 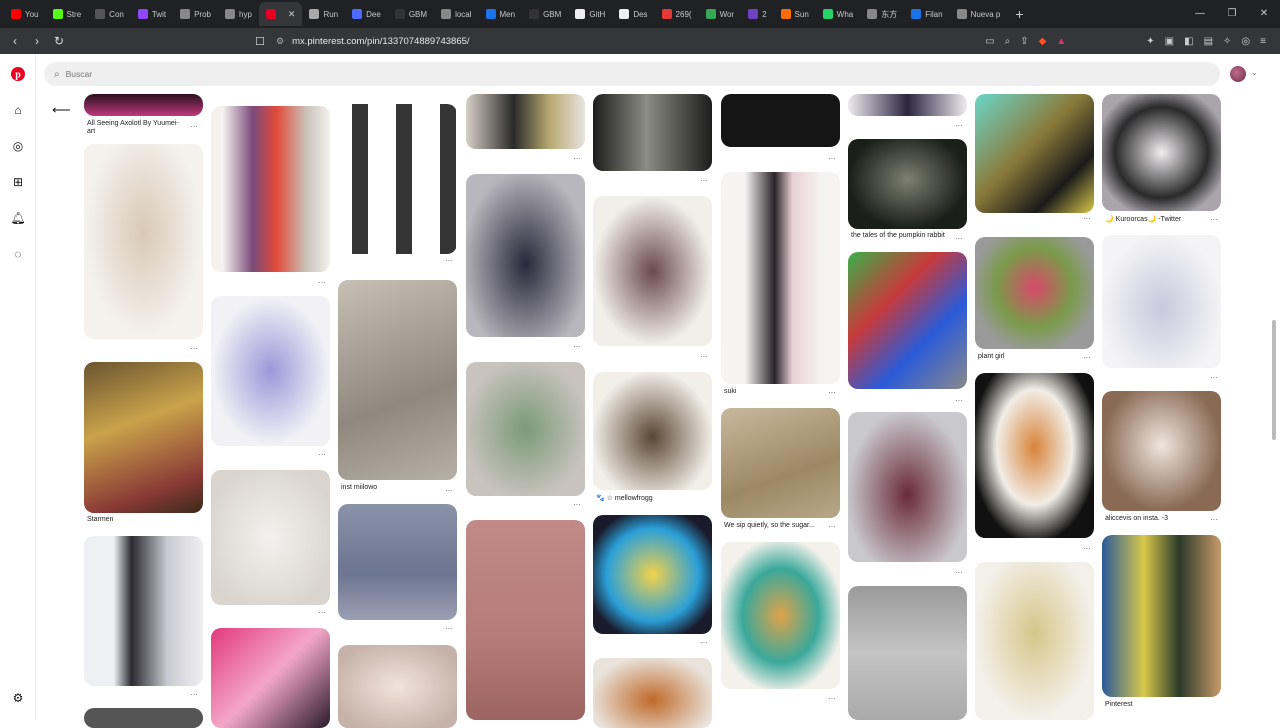 I want to click on messages-icon: ◌, so click(x=18, y=254).